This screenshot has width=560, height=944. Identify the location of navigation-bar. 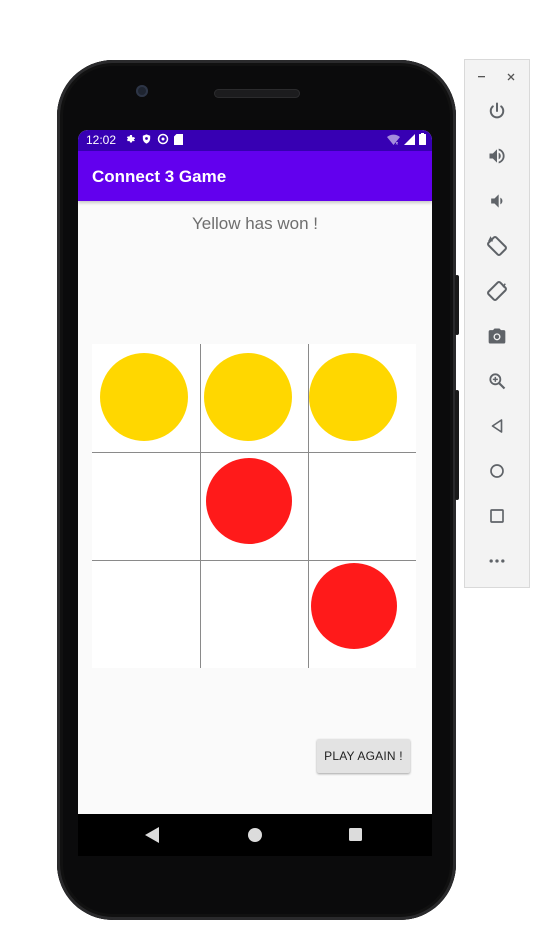
(255, 835).